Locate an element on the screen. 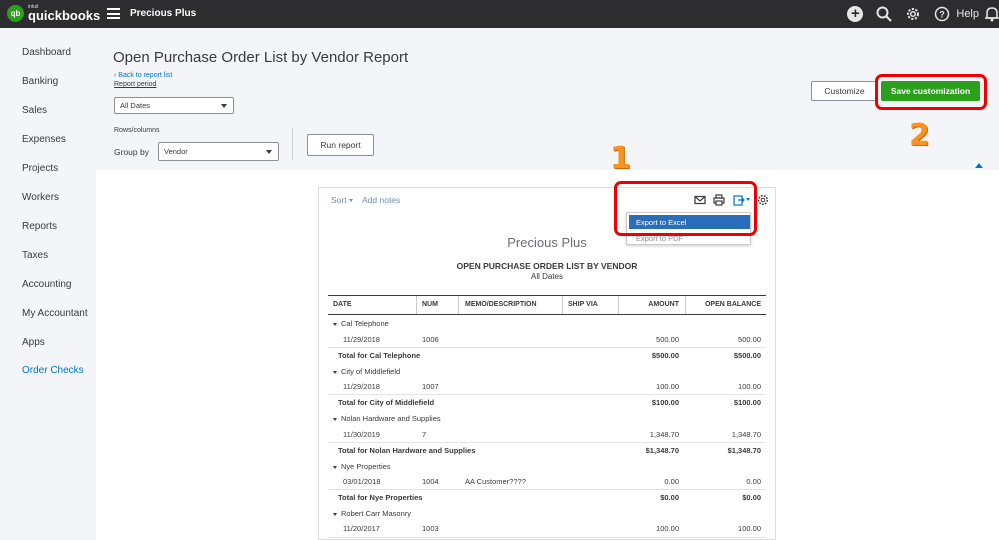 The width and height of the screenshot is (999, 540). column-header-open-balance: OPEN BALANCE is located at coordinates (724, 304).